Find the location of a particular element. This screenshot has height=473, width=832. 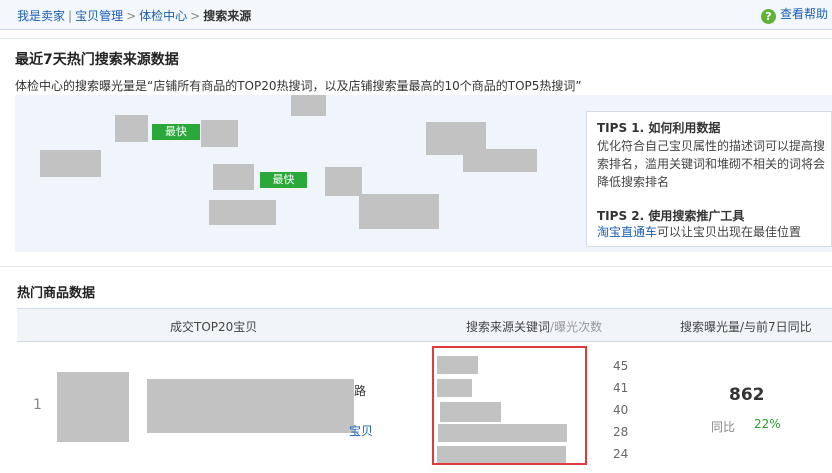

table-header: 成交TOP20宝贝 搜索来源关键词/曝光次数 搜索曝光量/与前7日同比 is located at coordinates (424, 325).